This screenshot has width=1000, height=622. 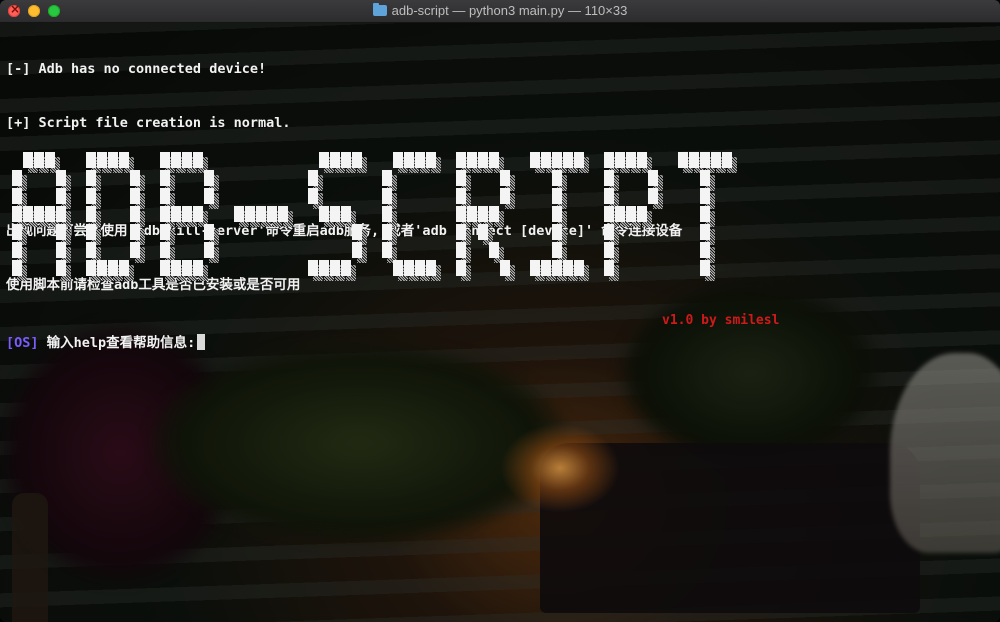 What do you see at coordinates (121, 343) in the screenshot?
I see `prompt-text: 输入help查看帮助信息:` at bounding box center [121, 343].